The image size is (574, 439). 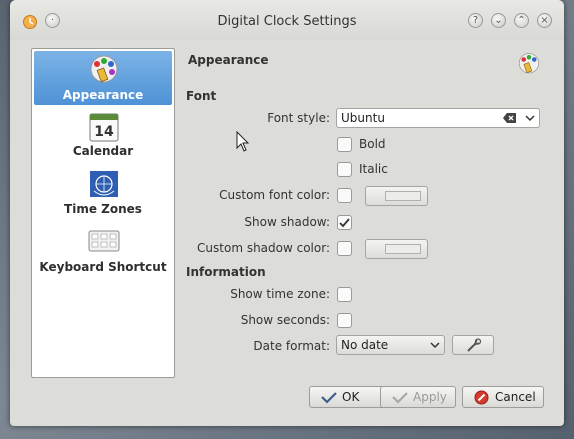 What do you see at coordinates (372, 144) in the screenshot?
I see `bold-label: Bold` at bounding box center [372, 144].